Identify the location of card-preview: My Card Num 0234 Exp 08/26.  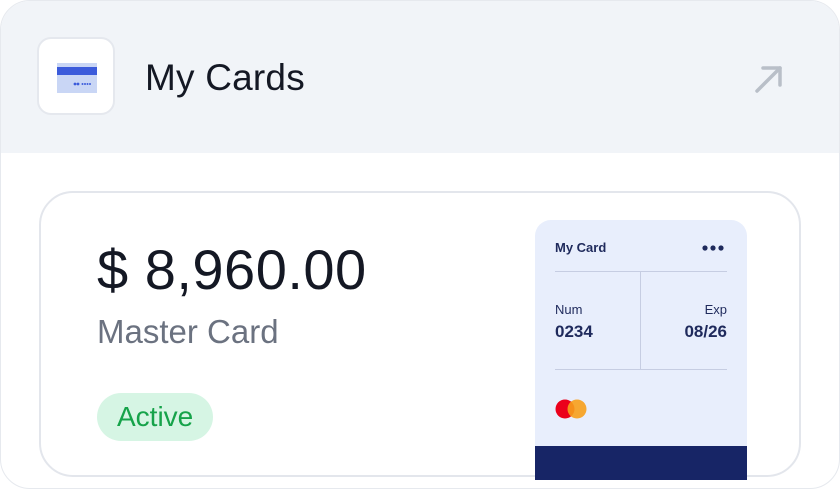
(641, 350).